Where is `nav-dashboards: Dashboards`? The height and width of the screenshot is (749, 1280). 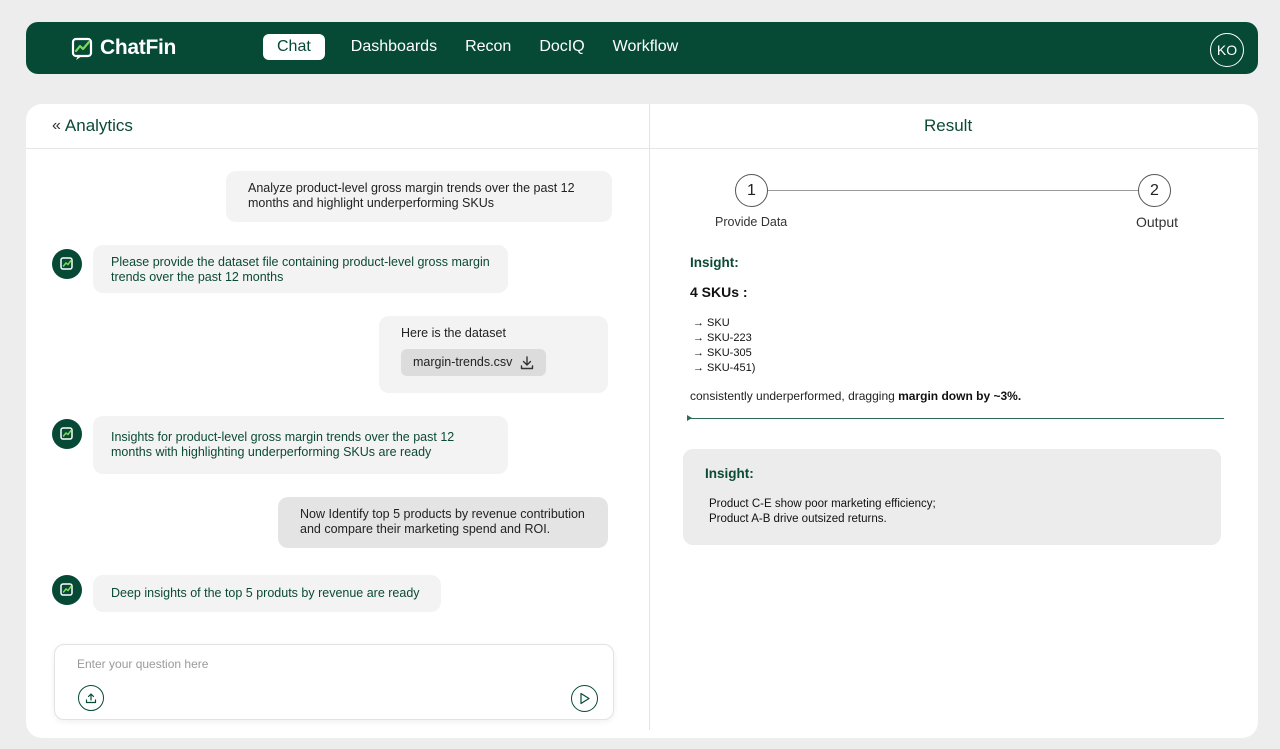
nav-dashboards: Dashboards is located at coordinates (394, 47).